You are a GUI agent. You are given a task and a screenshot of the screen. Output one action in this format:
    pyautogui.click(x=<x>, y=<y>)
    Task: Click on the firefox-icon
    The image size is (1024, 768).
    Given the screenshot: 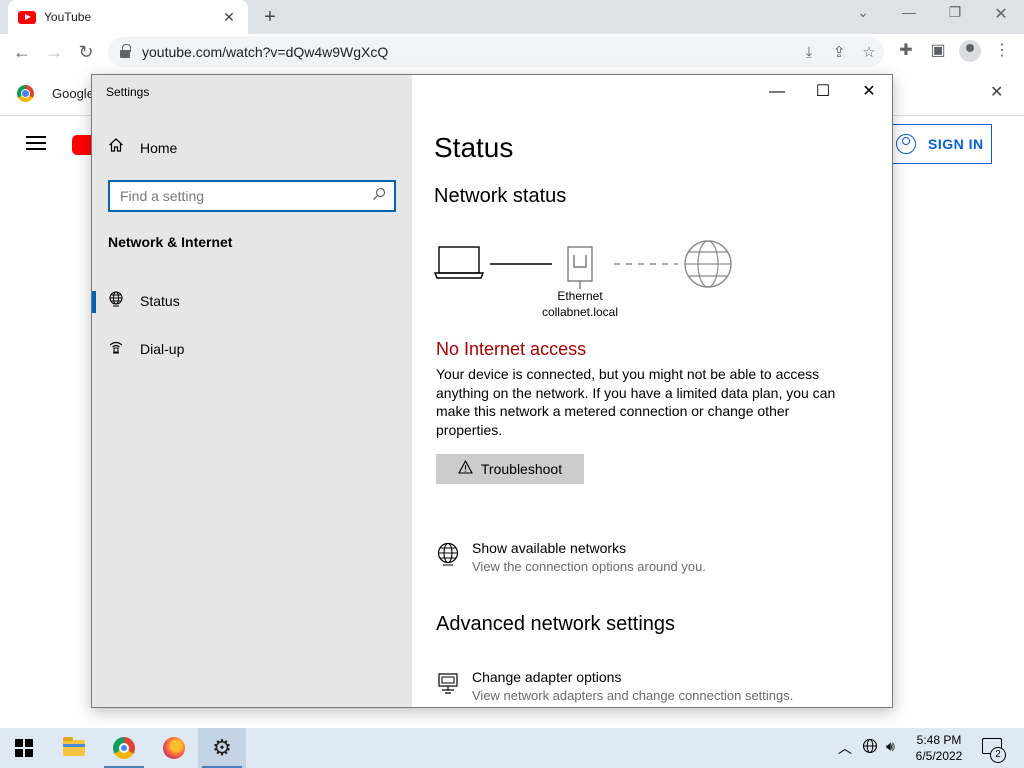 What is the action you would take?
    pyautogui.click(x=174, y=748)
    